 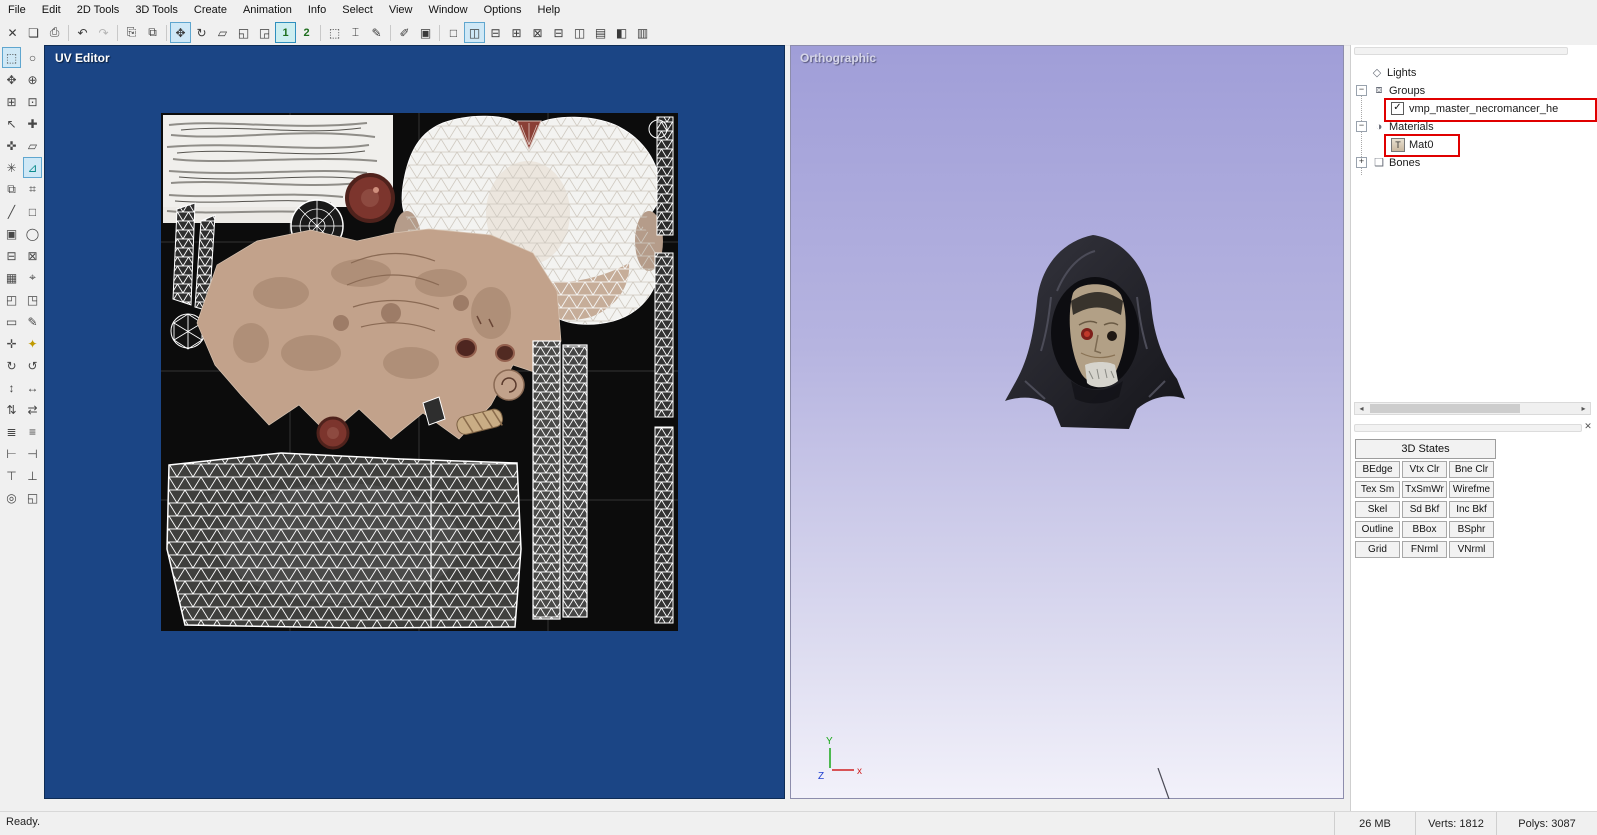 I want to click on align-left-tool: ⊢, so click(x=11, y=453).